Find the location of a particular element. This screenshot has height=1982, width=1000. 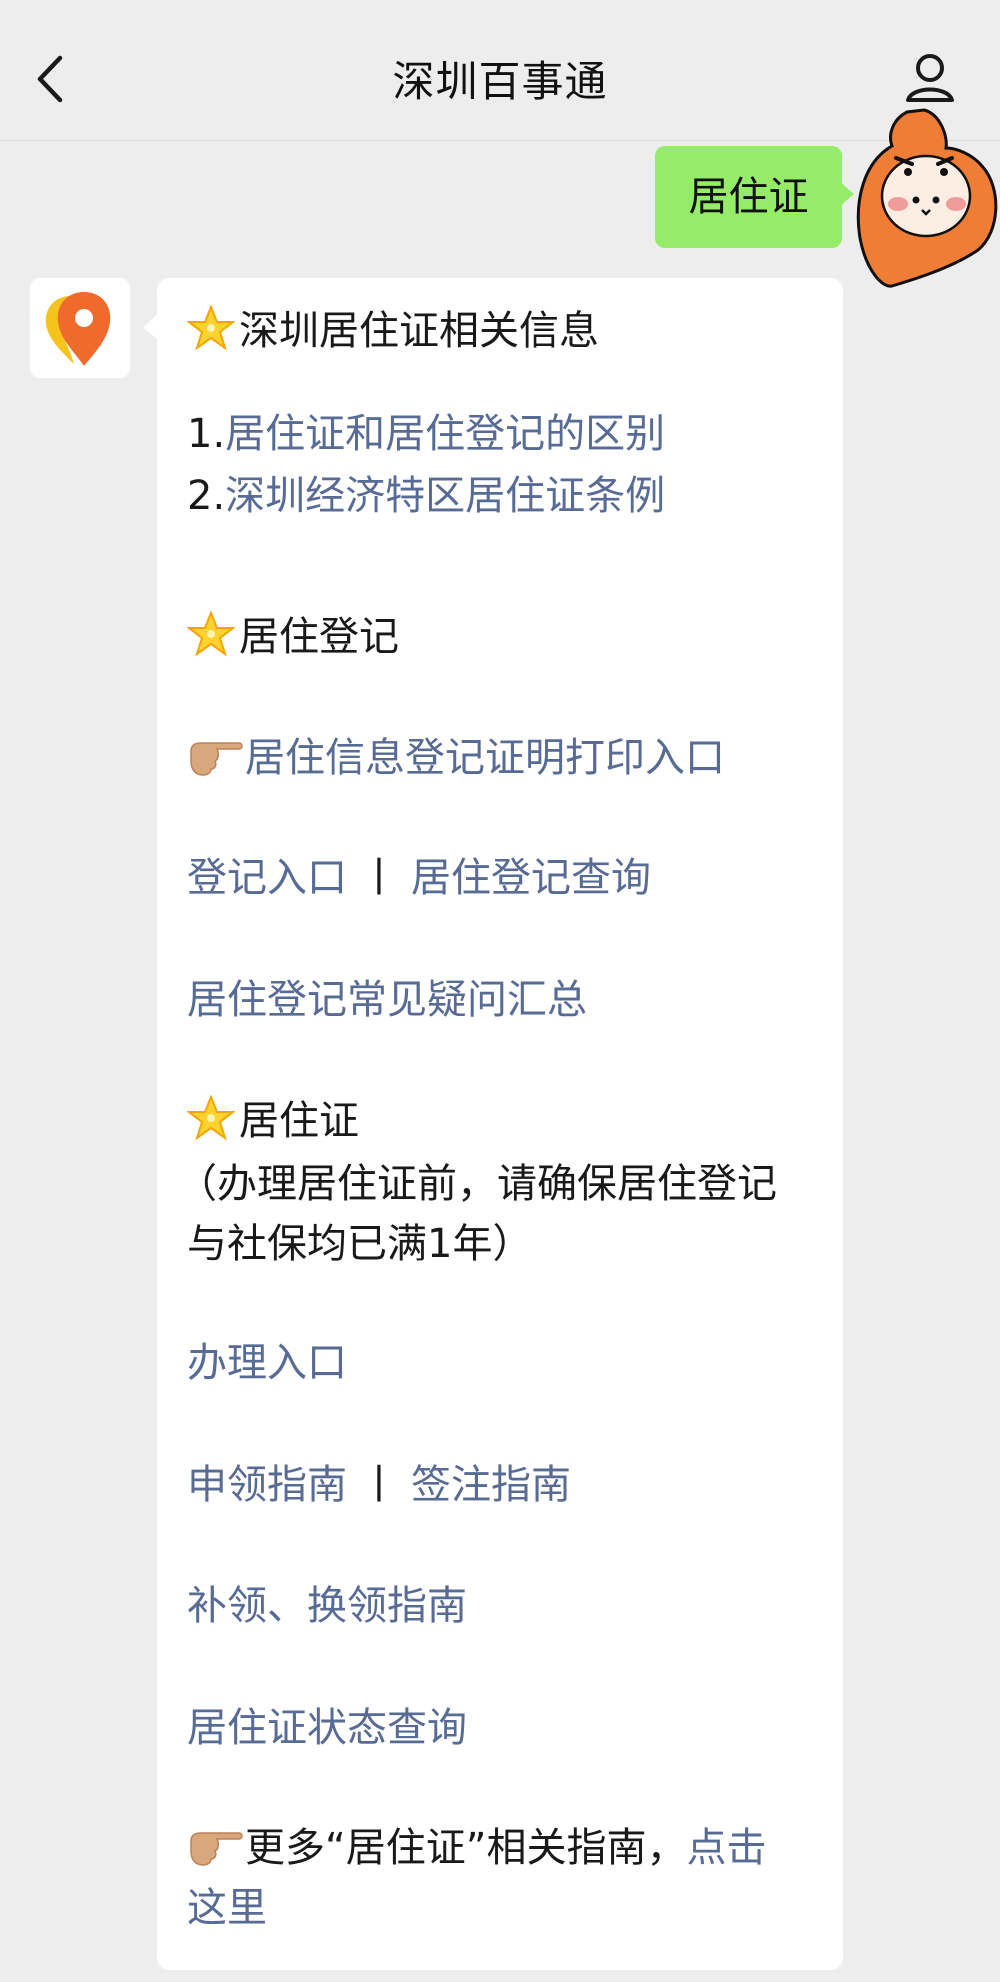

link-here: 这里 is located at coordinates (227, 1908).